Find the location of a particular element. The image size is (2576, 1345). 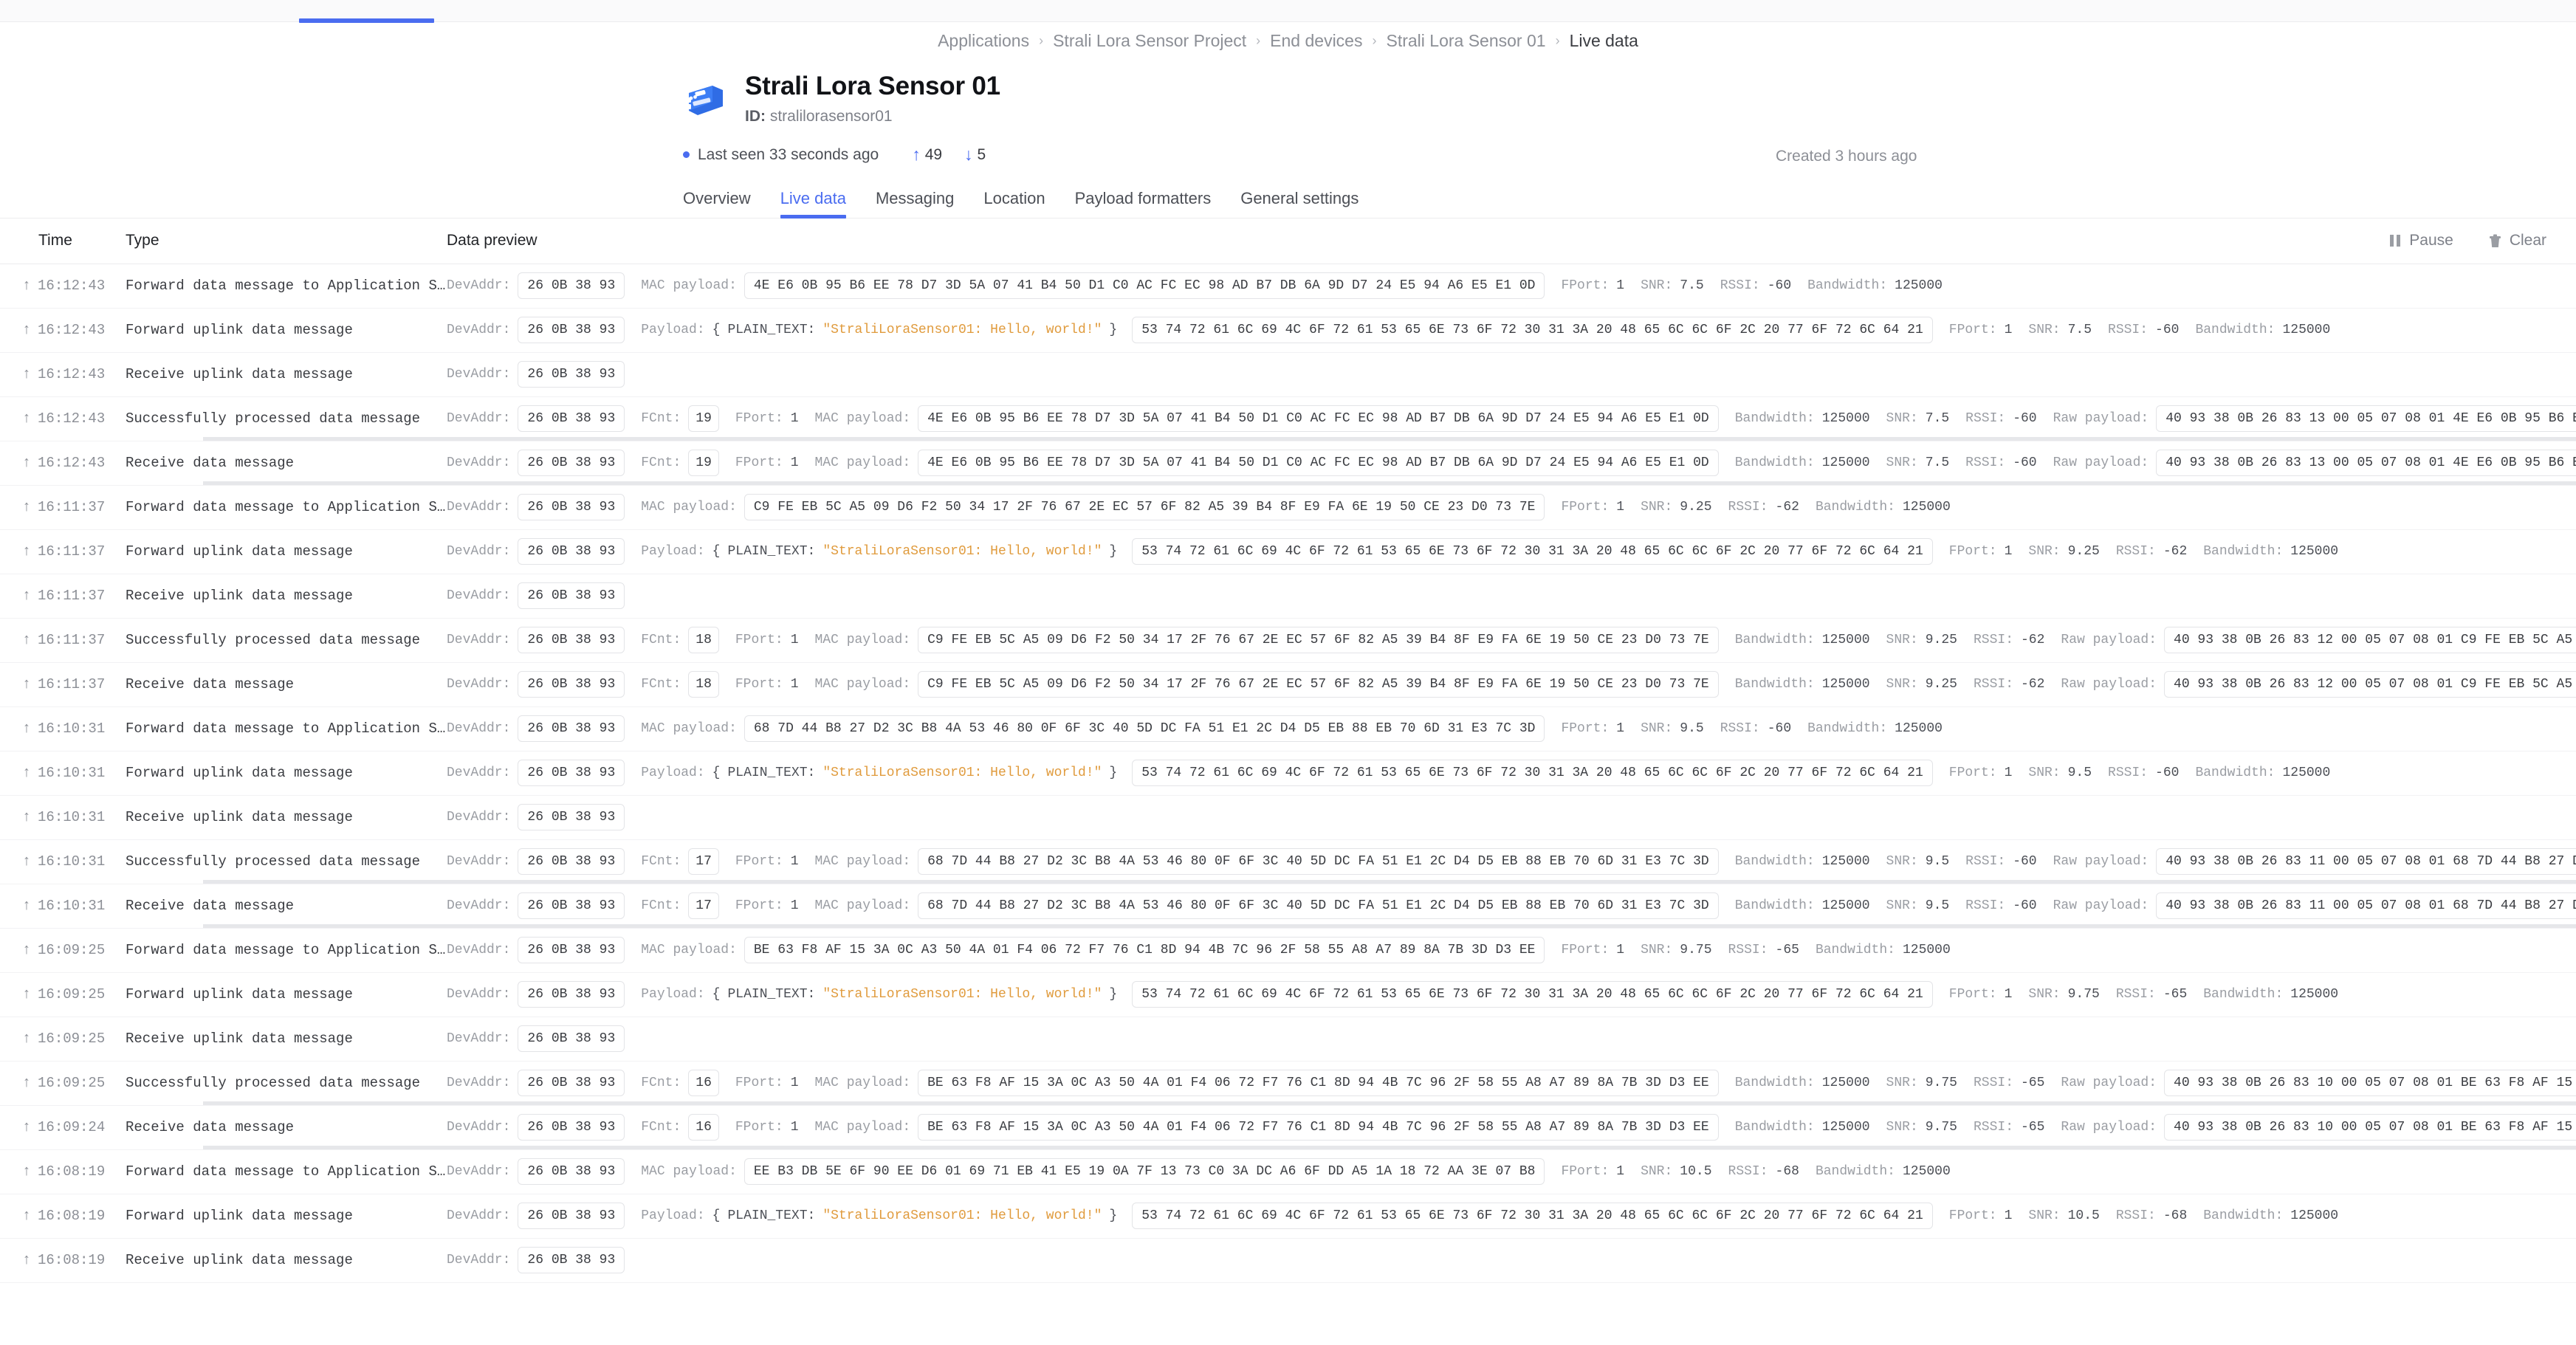

breadcrumb-item-1: Strali Lora Sensor Project is located at coordinates (1149, 41).